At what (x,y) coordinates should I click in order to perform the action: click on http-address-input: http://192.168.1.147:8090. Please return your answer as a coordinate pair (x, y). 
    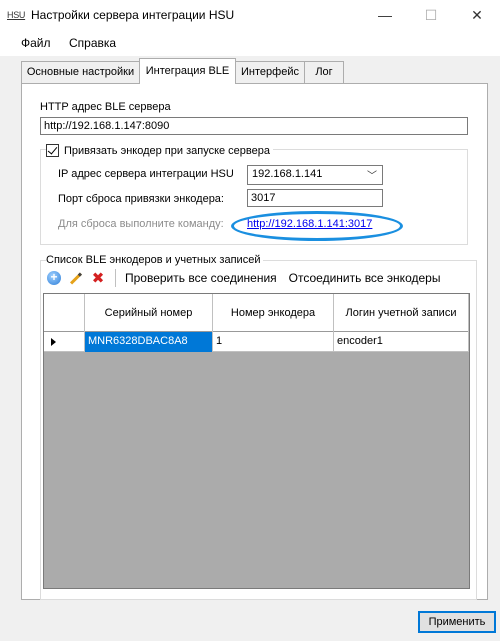
    Looking at the image, I should click on (254, 126).